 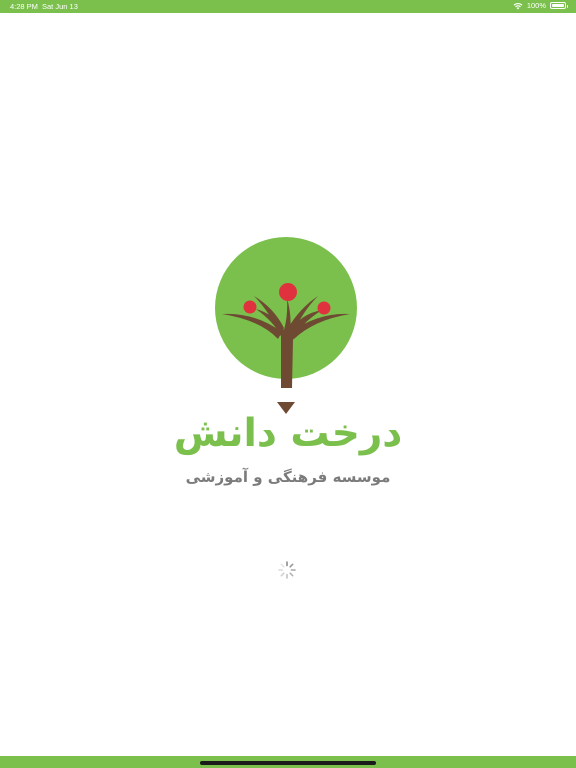 I want to click on brand-subtitle: موسسه فرهنگی و آموزشی, so click(x=288, y=477).